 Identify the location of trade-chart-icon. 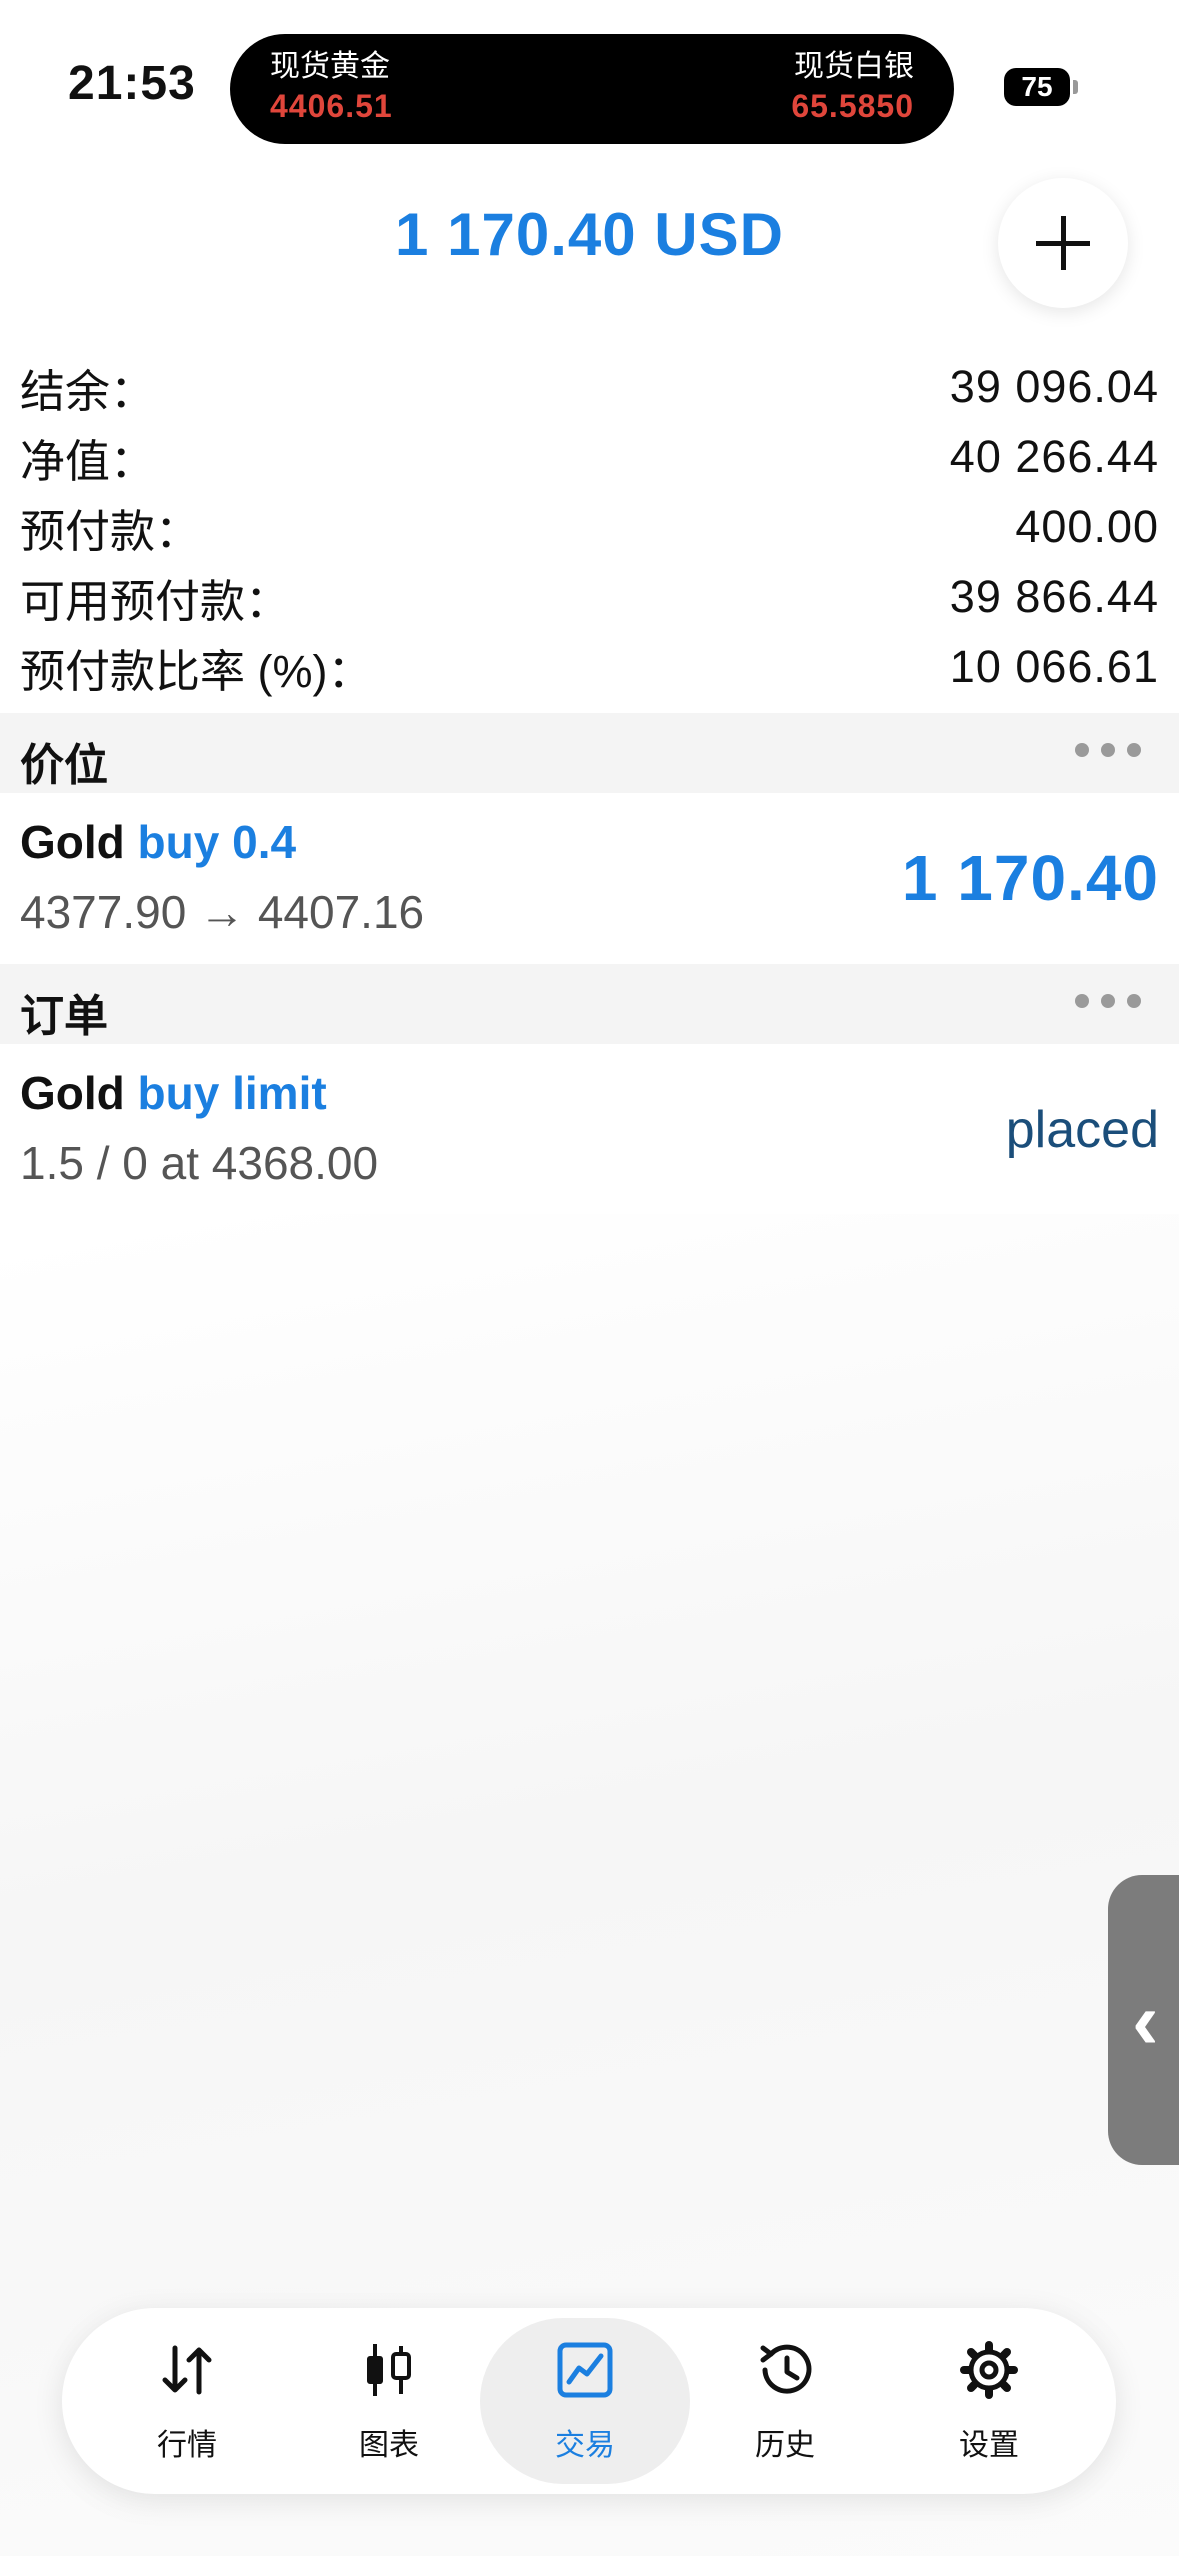
(585, 2370).